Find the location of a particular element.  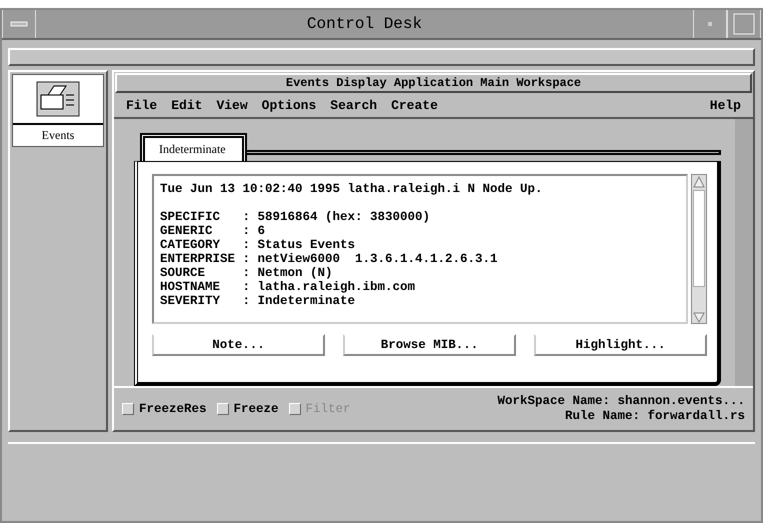

down-arrow-icon is located at coordinates (699, 317).